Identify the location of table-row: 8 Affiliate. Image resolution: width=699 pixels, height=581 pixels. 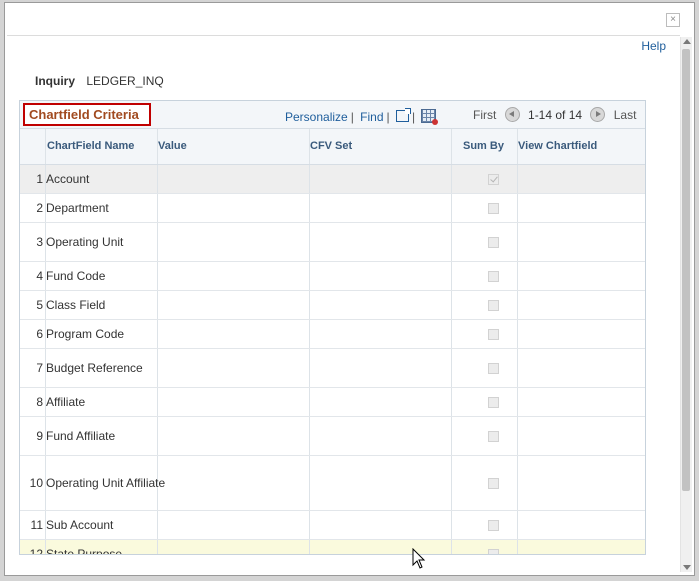
(332, 402).